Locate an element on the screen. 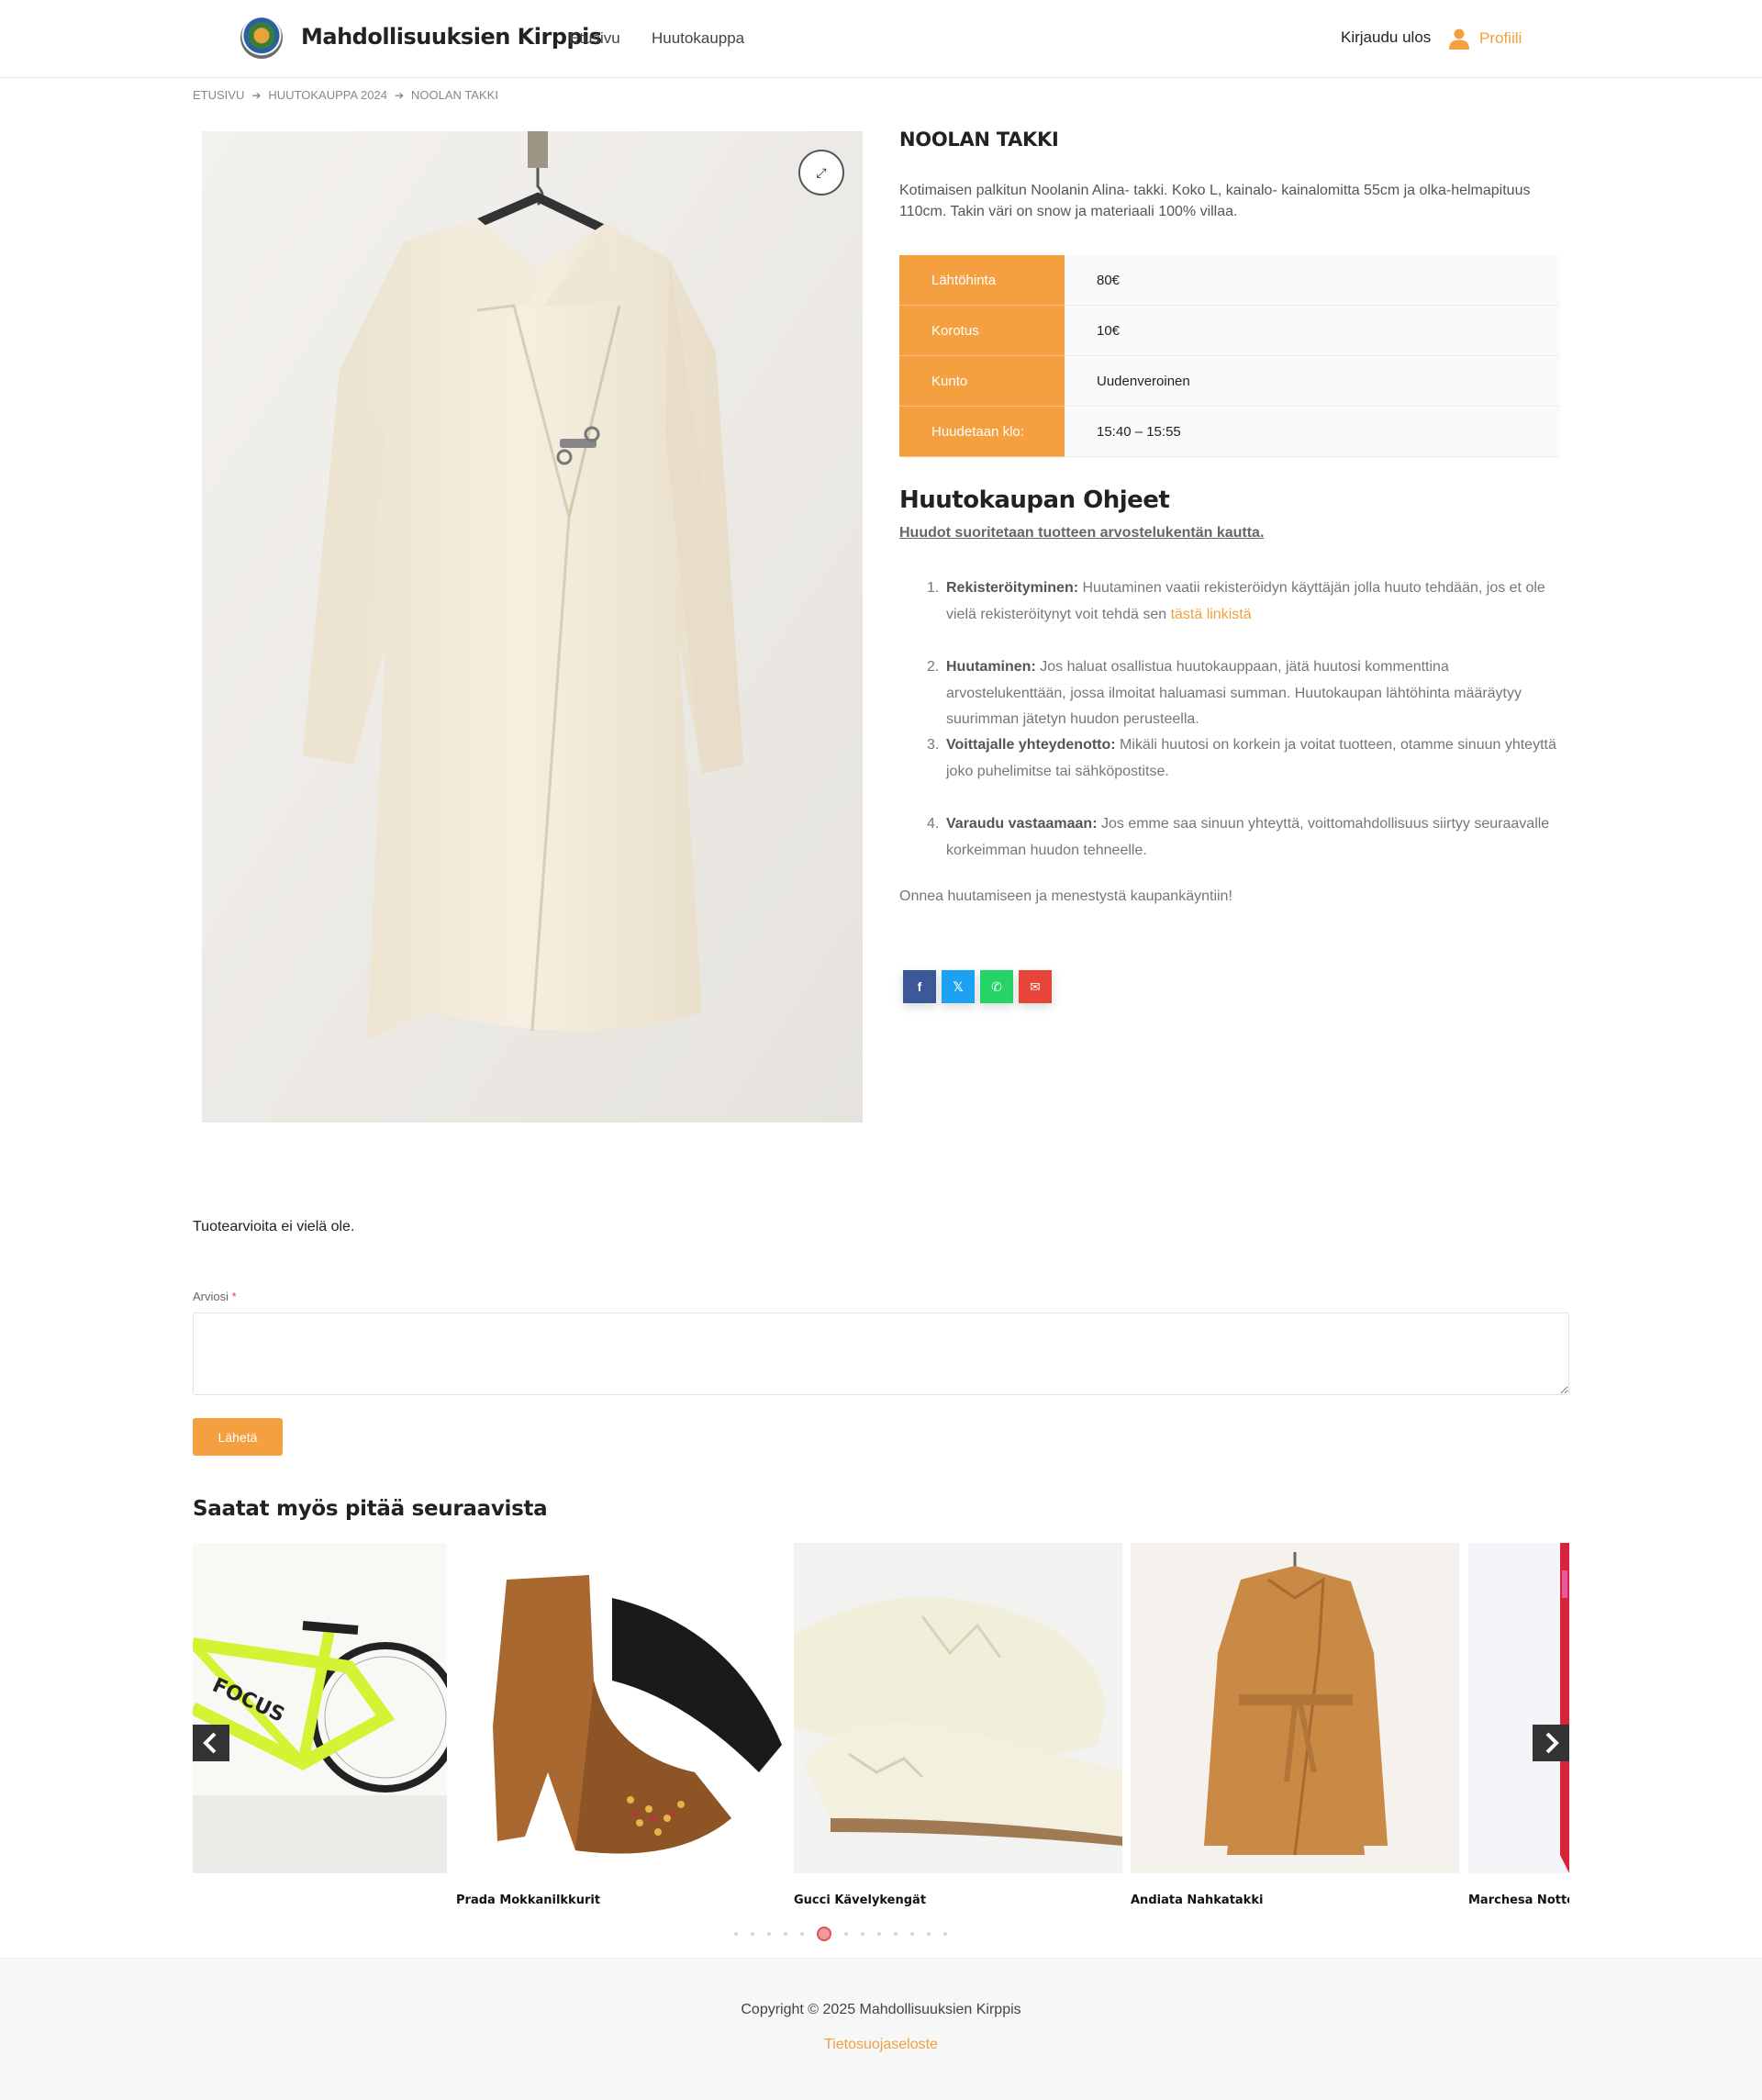  carousel-prev-arrow is located at coordinates (211, 1743).